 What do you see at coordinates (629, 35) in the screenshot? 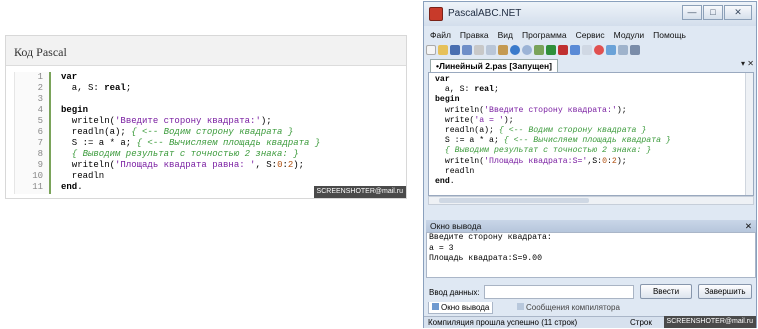
I see `menu-item: Модули` at bounding box center [629, 35].